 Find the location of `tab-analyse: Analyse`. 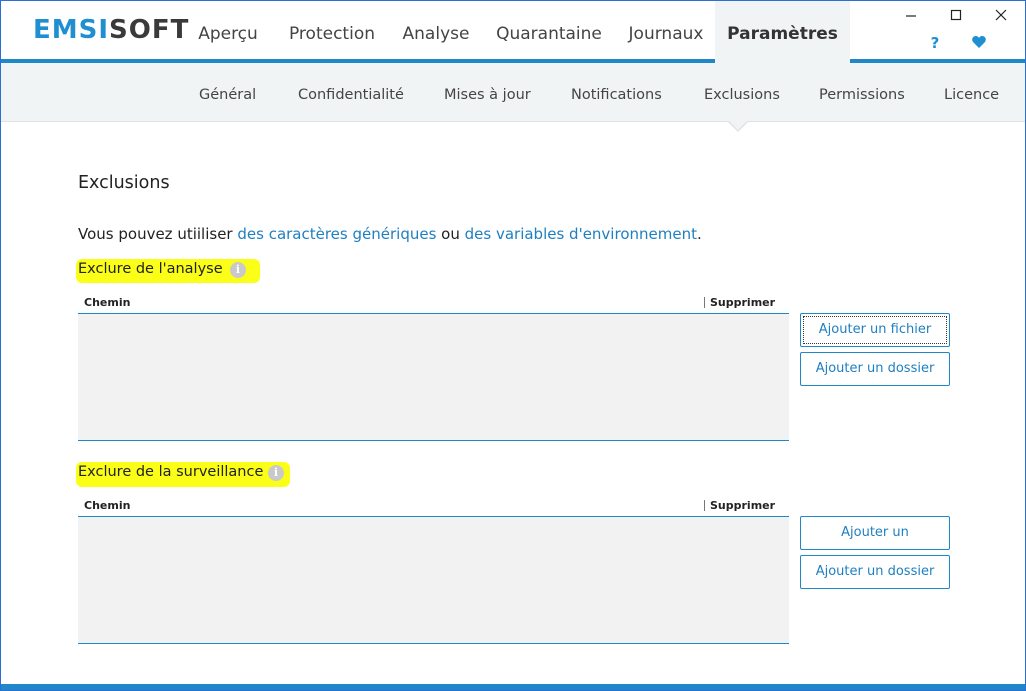

tab-analyse: Analyse is located at coordinates (436, 30).